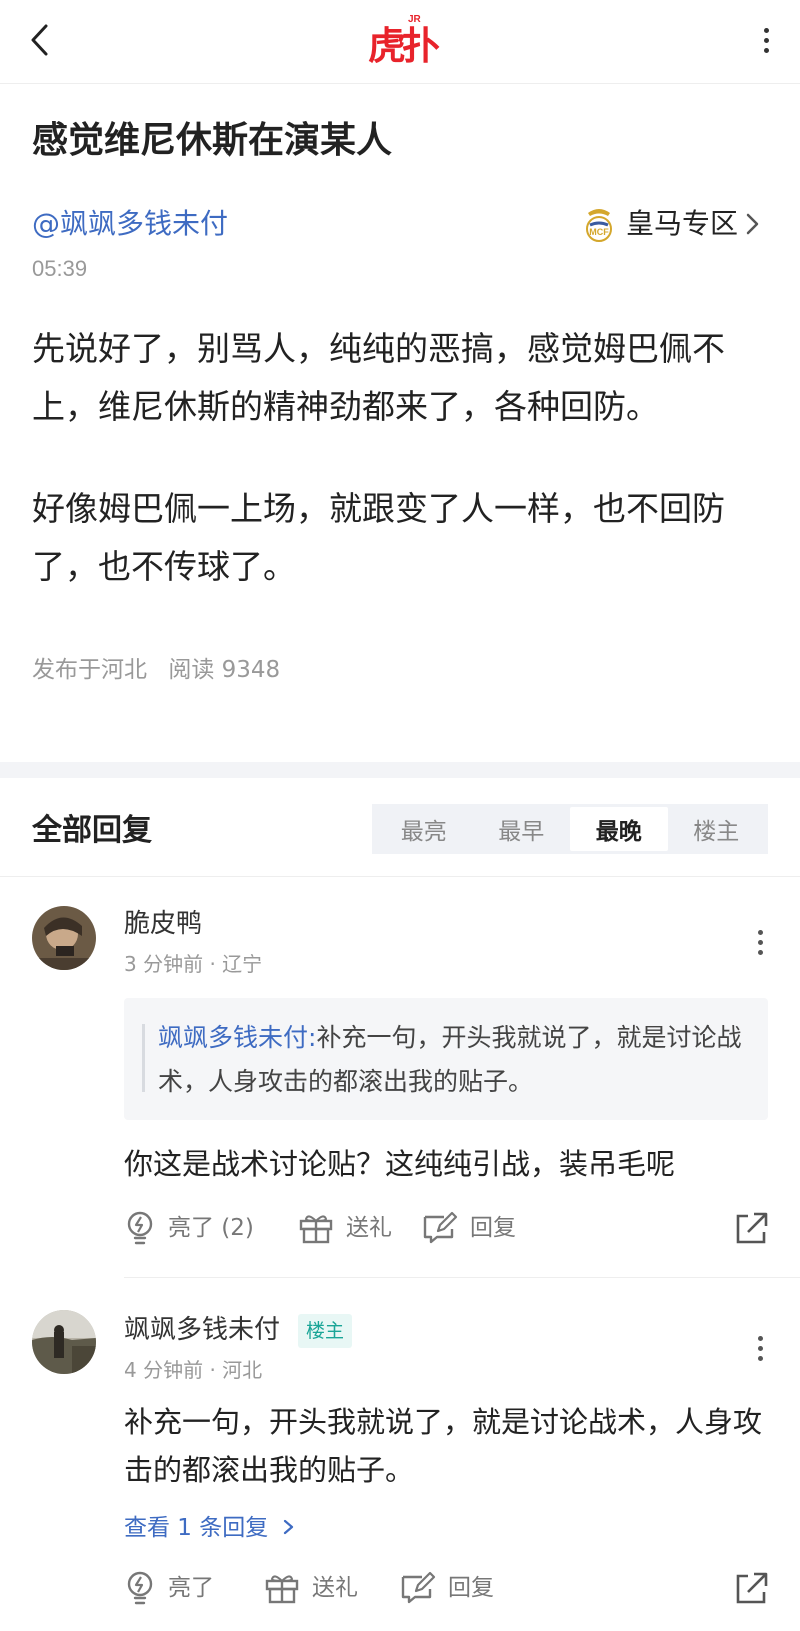  I want to click on reply-actions: 亮了 (2) 送礼 回复, so click(447, 1228).